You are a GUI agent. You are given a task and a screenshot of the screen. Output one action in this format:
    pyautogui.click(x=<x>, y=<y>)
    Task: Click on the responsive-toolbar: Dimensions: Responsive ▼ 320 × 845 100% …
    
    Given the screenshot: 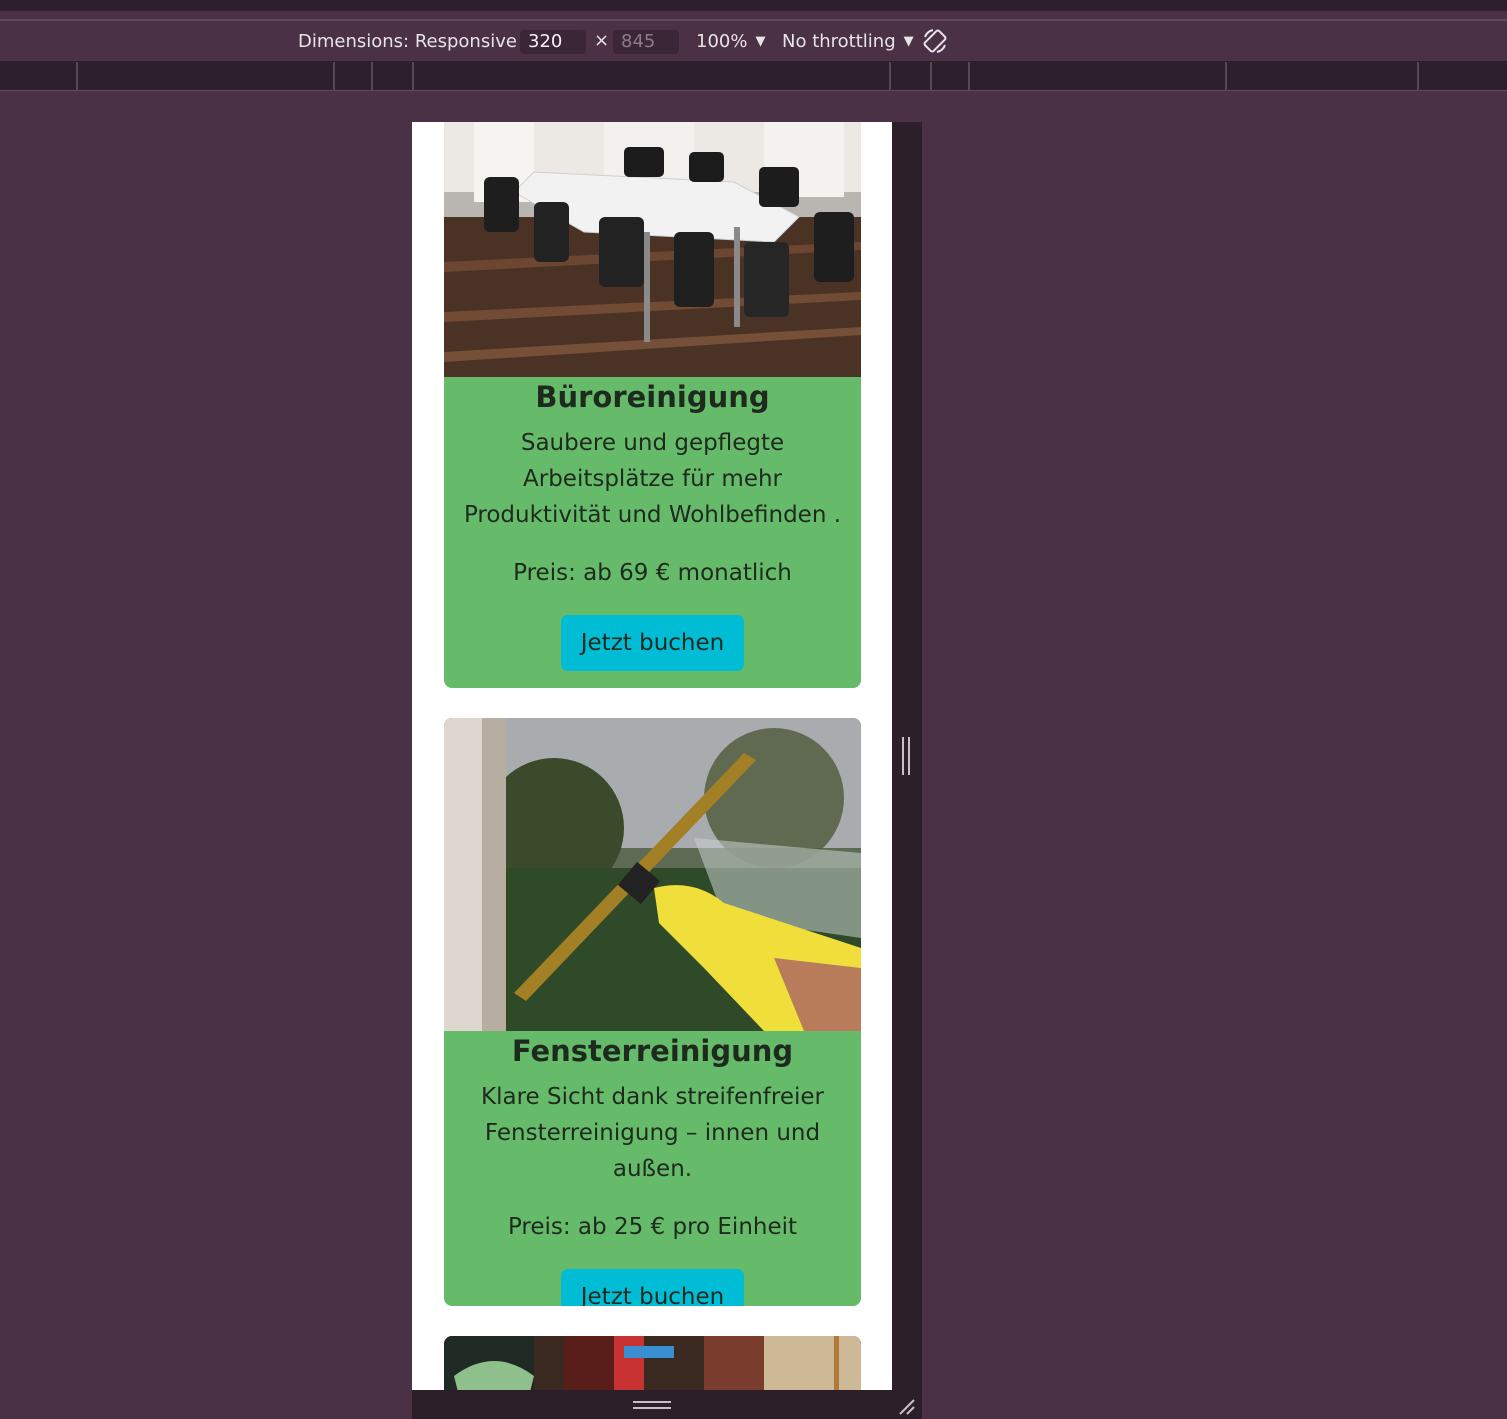 What is the action you would take?
    pyautogui.click(x=753, y=41)
    